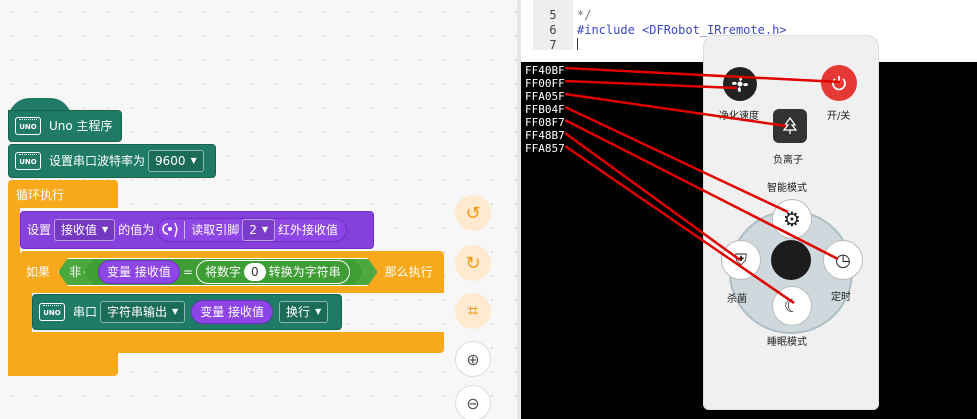  Describe the element at coordinates (553, 45) in the screenshot. I see `line-number: 7` at that location.